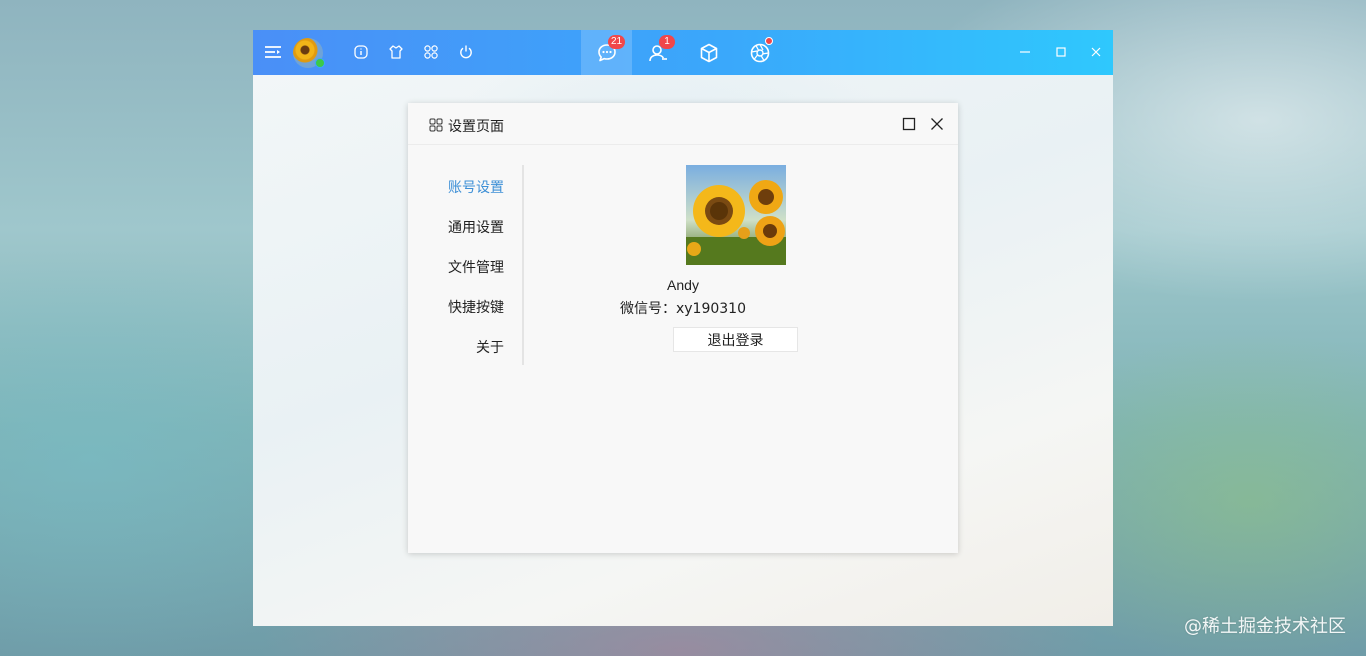  What do you see at coordinates (769, 41) in the screenshot?
I see `moments-dot` at bounding box center [769, 41].